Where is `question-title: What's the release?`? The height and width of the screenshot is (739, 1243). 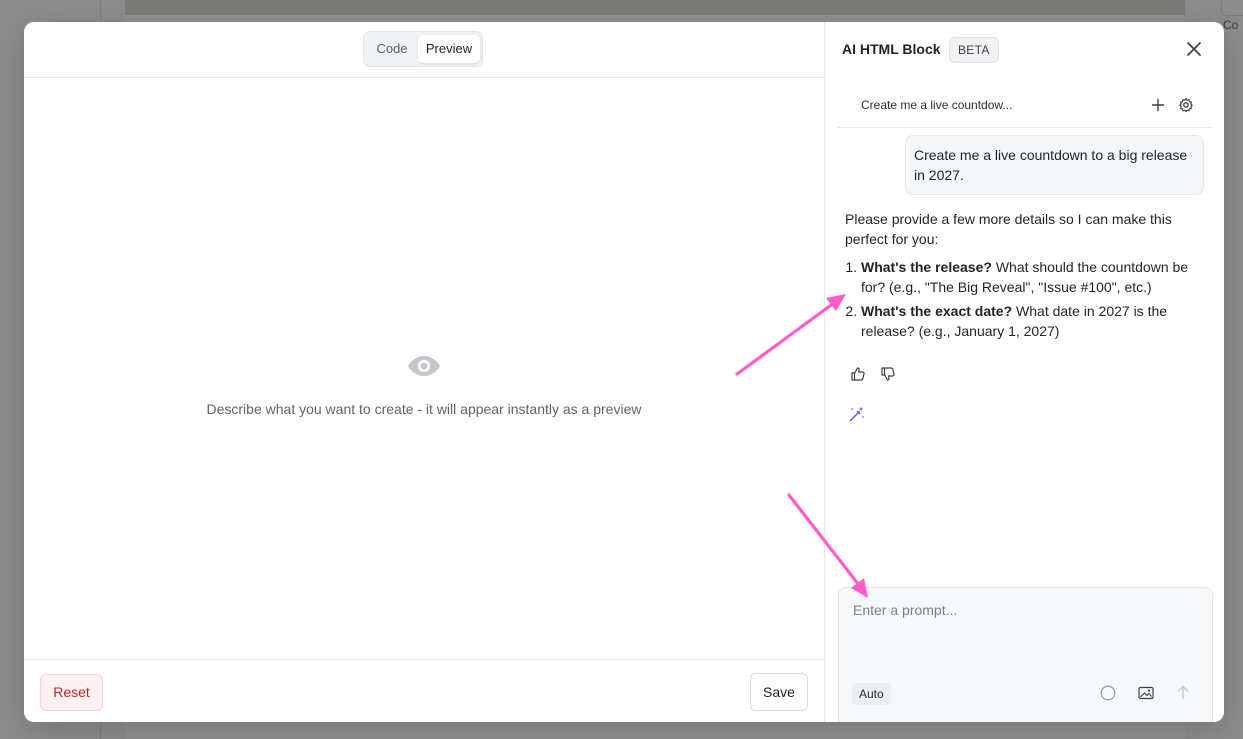
question-title: What's the release? is located at coordinates (926, 267).